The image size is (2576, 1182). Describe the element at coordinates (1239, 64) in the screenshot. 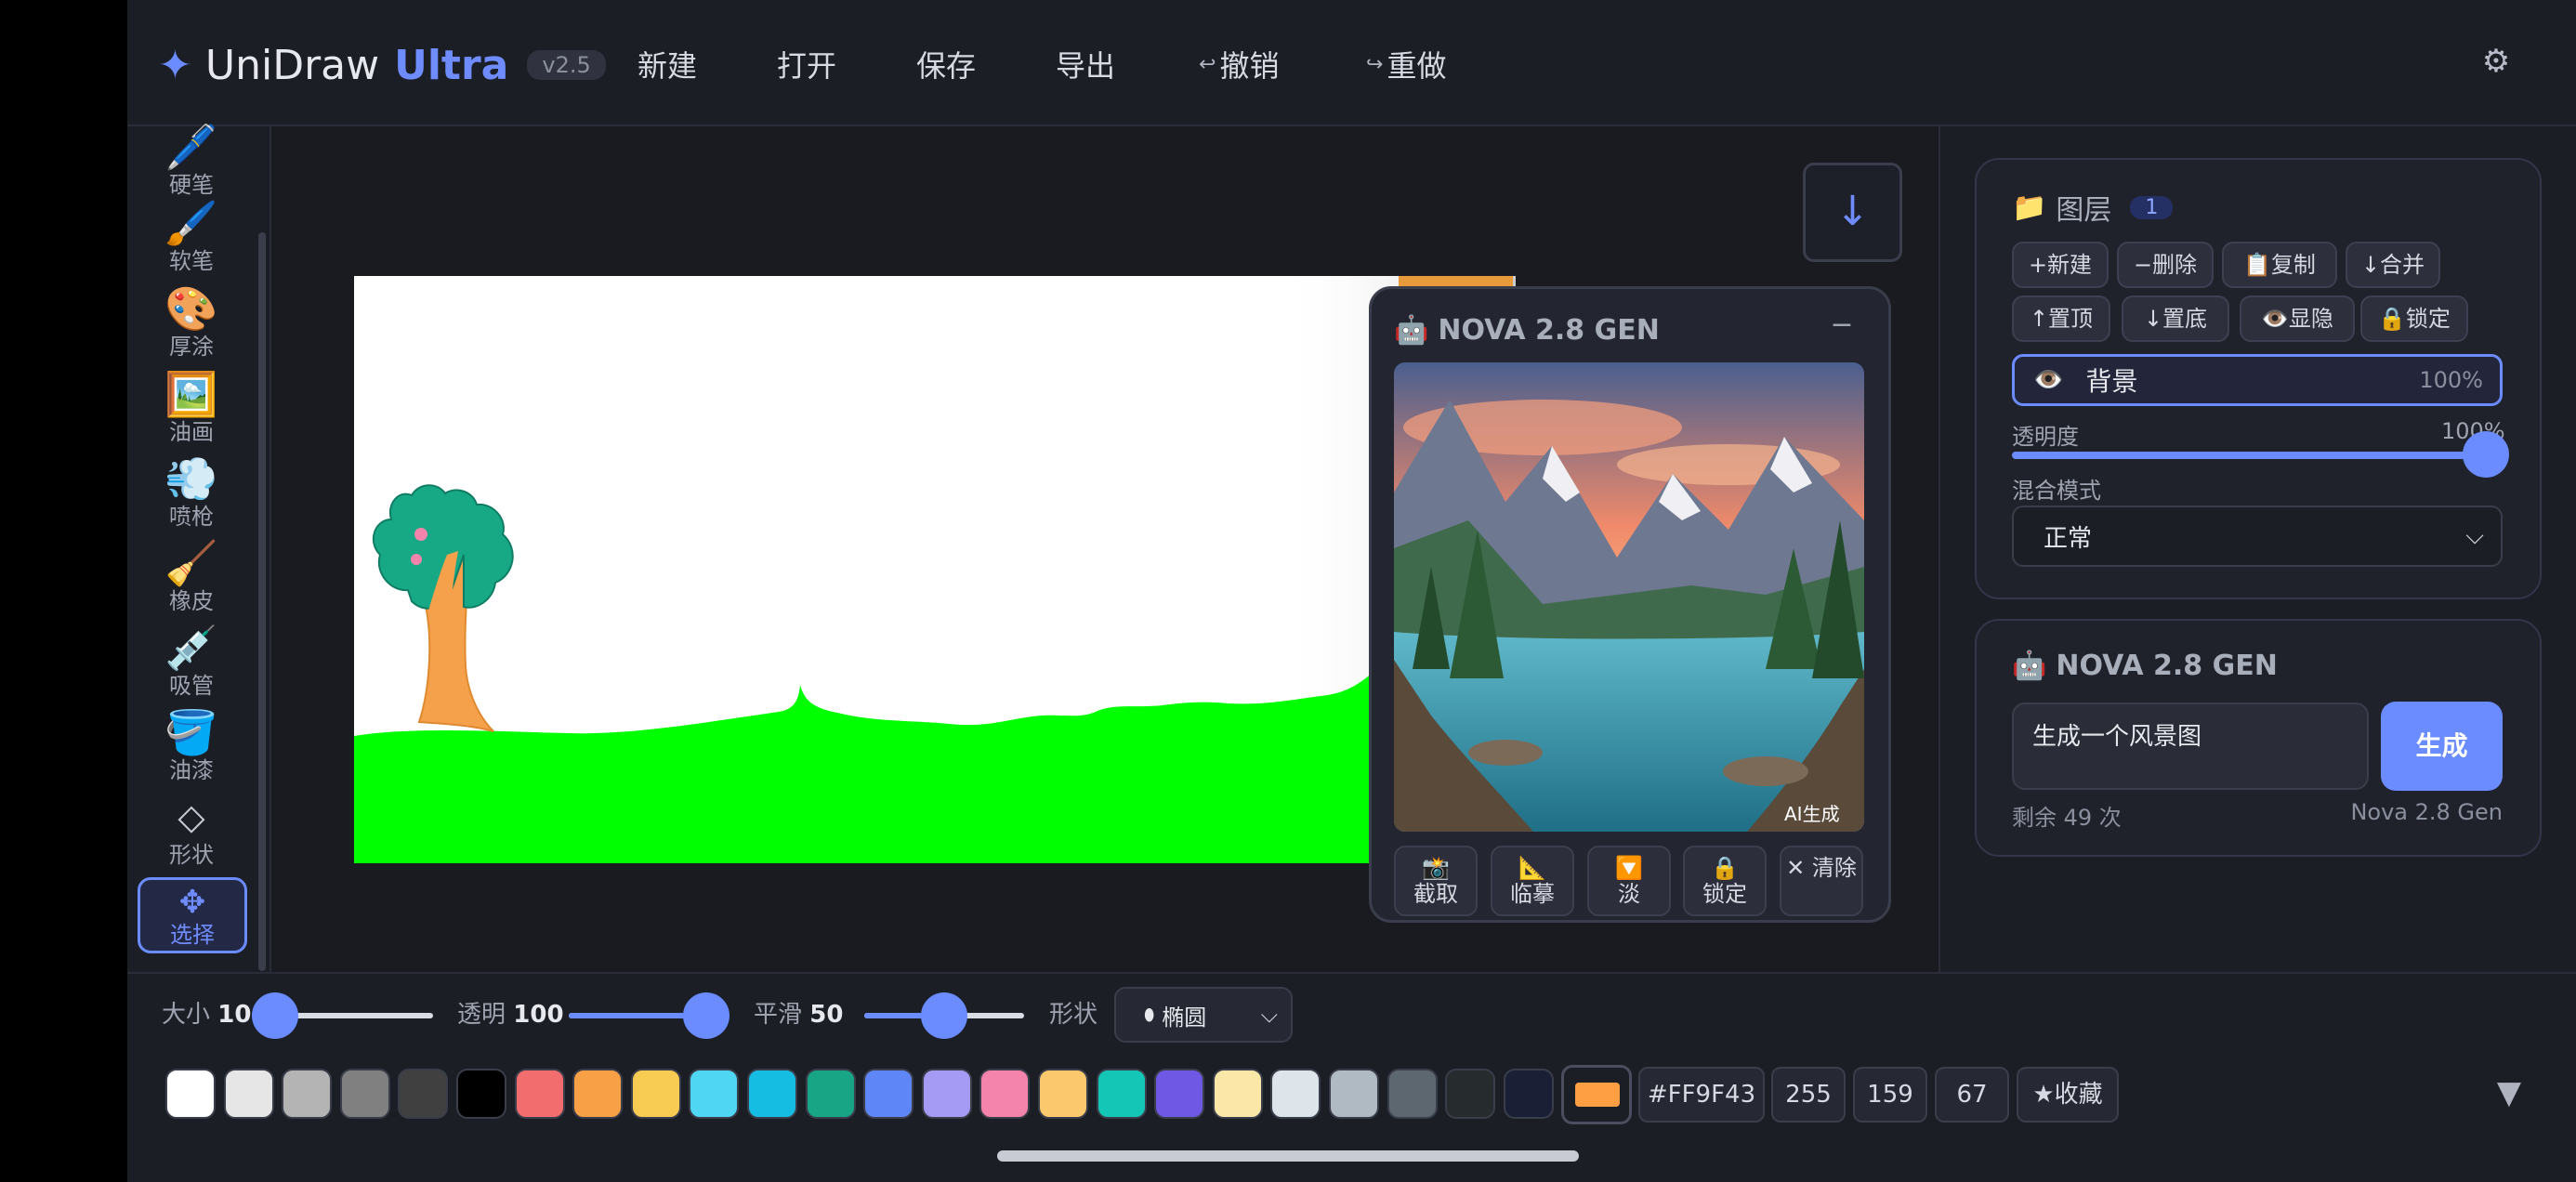

I see `menu-undo: ↩ 撤销` at that location.